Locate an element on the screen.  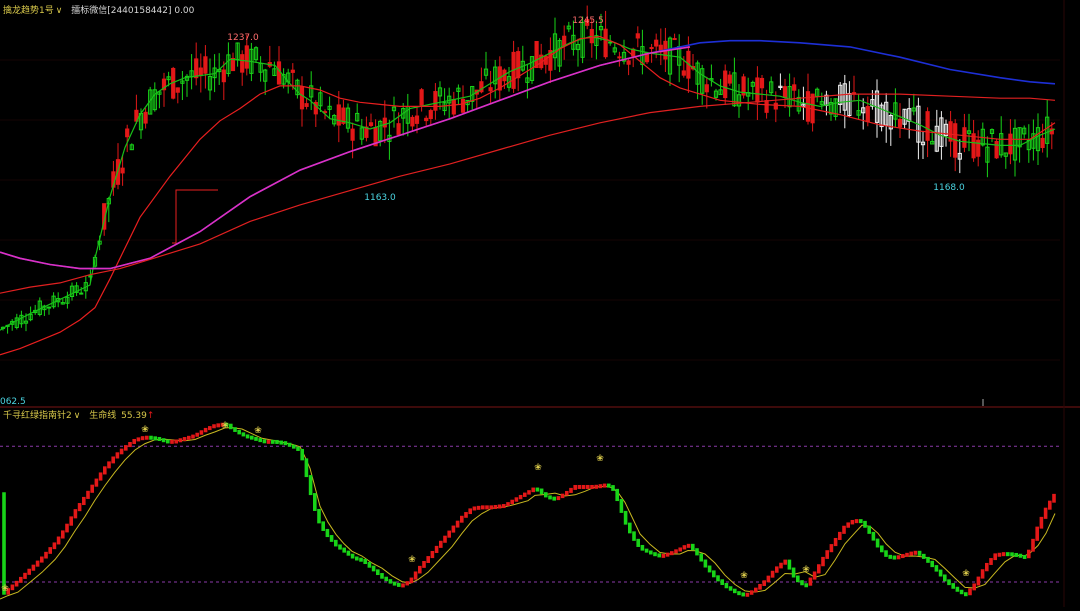
dropdown-caret-icon: ∨ is located at coordinates (59, 11).